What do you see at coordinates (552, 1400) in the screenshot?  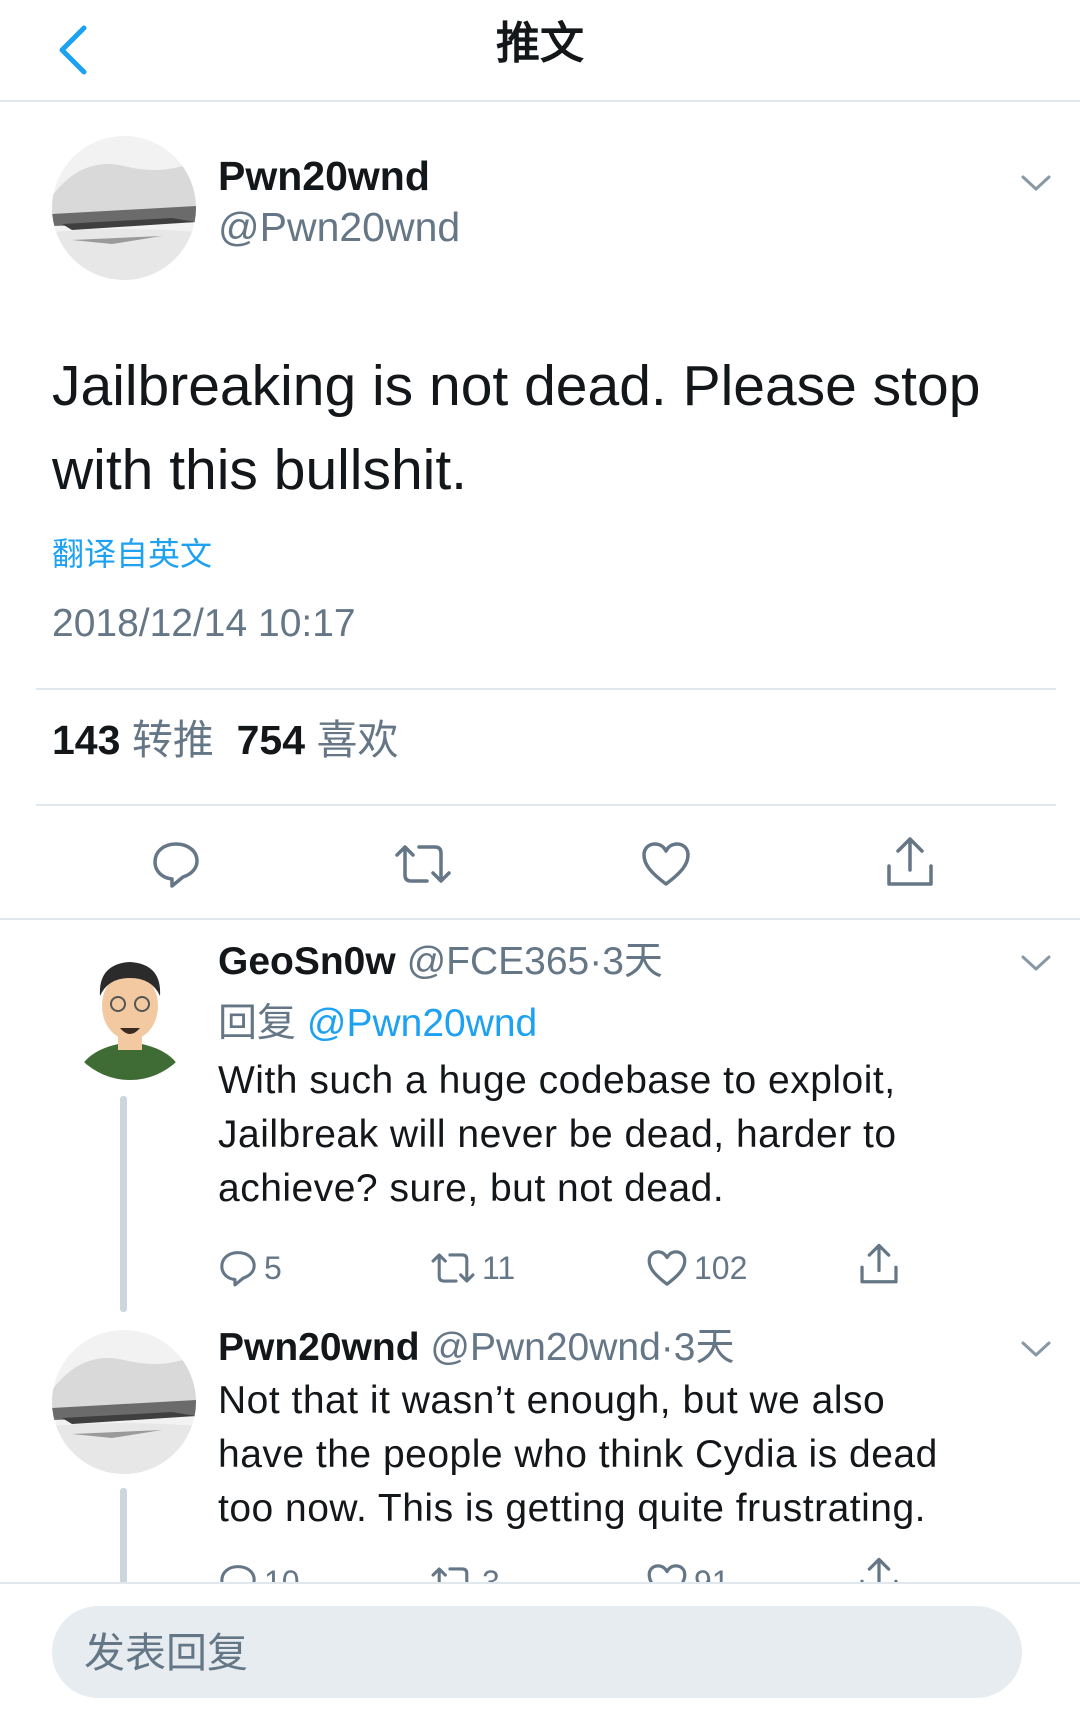 I see `reply-text-line: Not that it wasn’t enough, but we also` at bounding box center [552, 1400].